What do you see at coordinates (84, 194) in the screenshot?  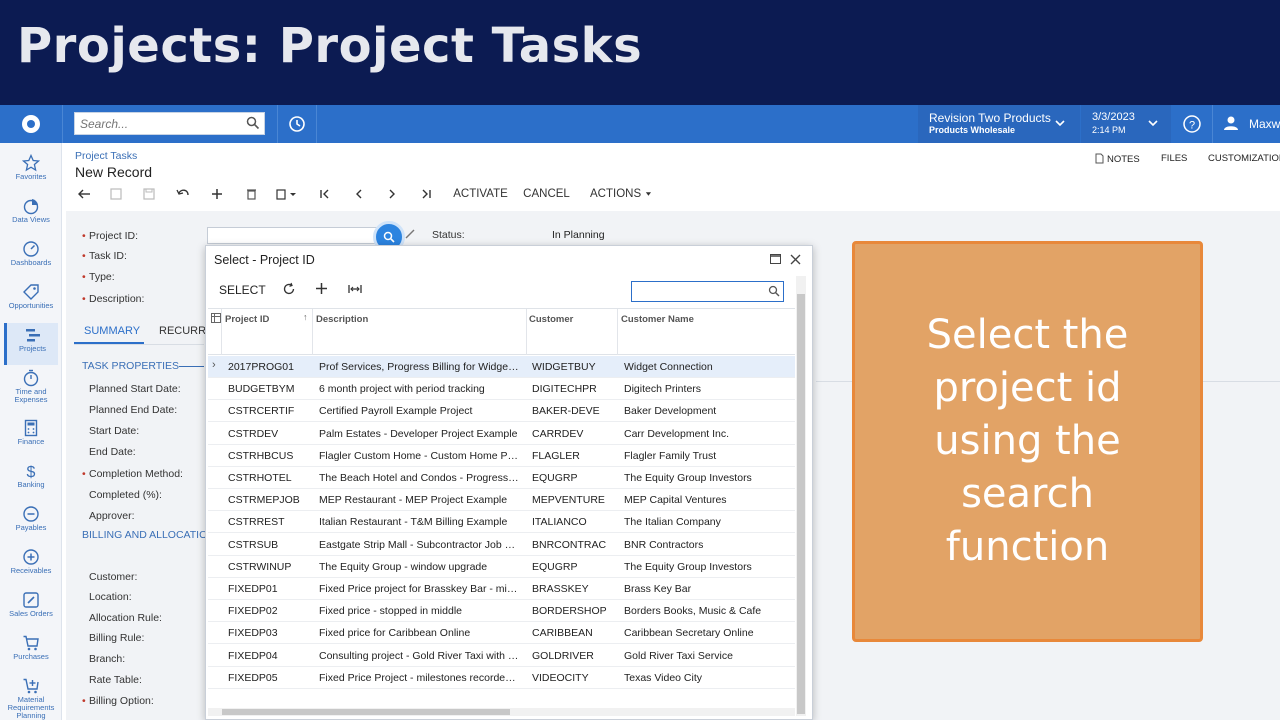 I see `back-icon` at bounding box center [84, 194].